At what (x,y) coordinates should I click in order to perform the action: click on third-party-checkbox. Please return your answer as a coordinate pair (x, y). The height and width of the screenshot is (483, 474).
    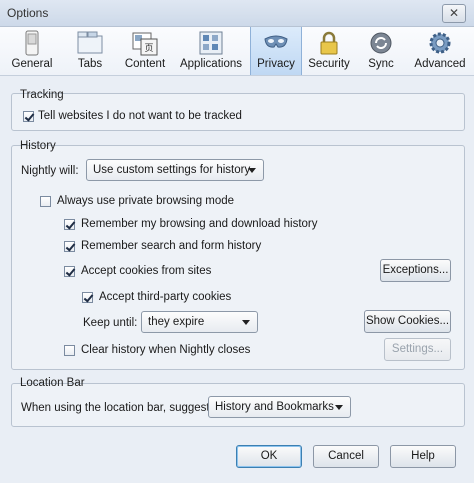
    Looking at the image, I should click on (87, 297).